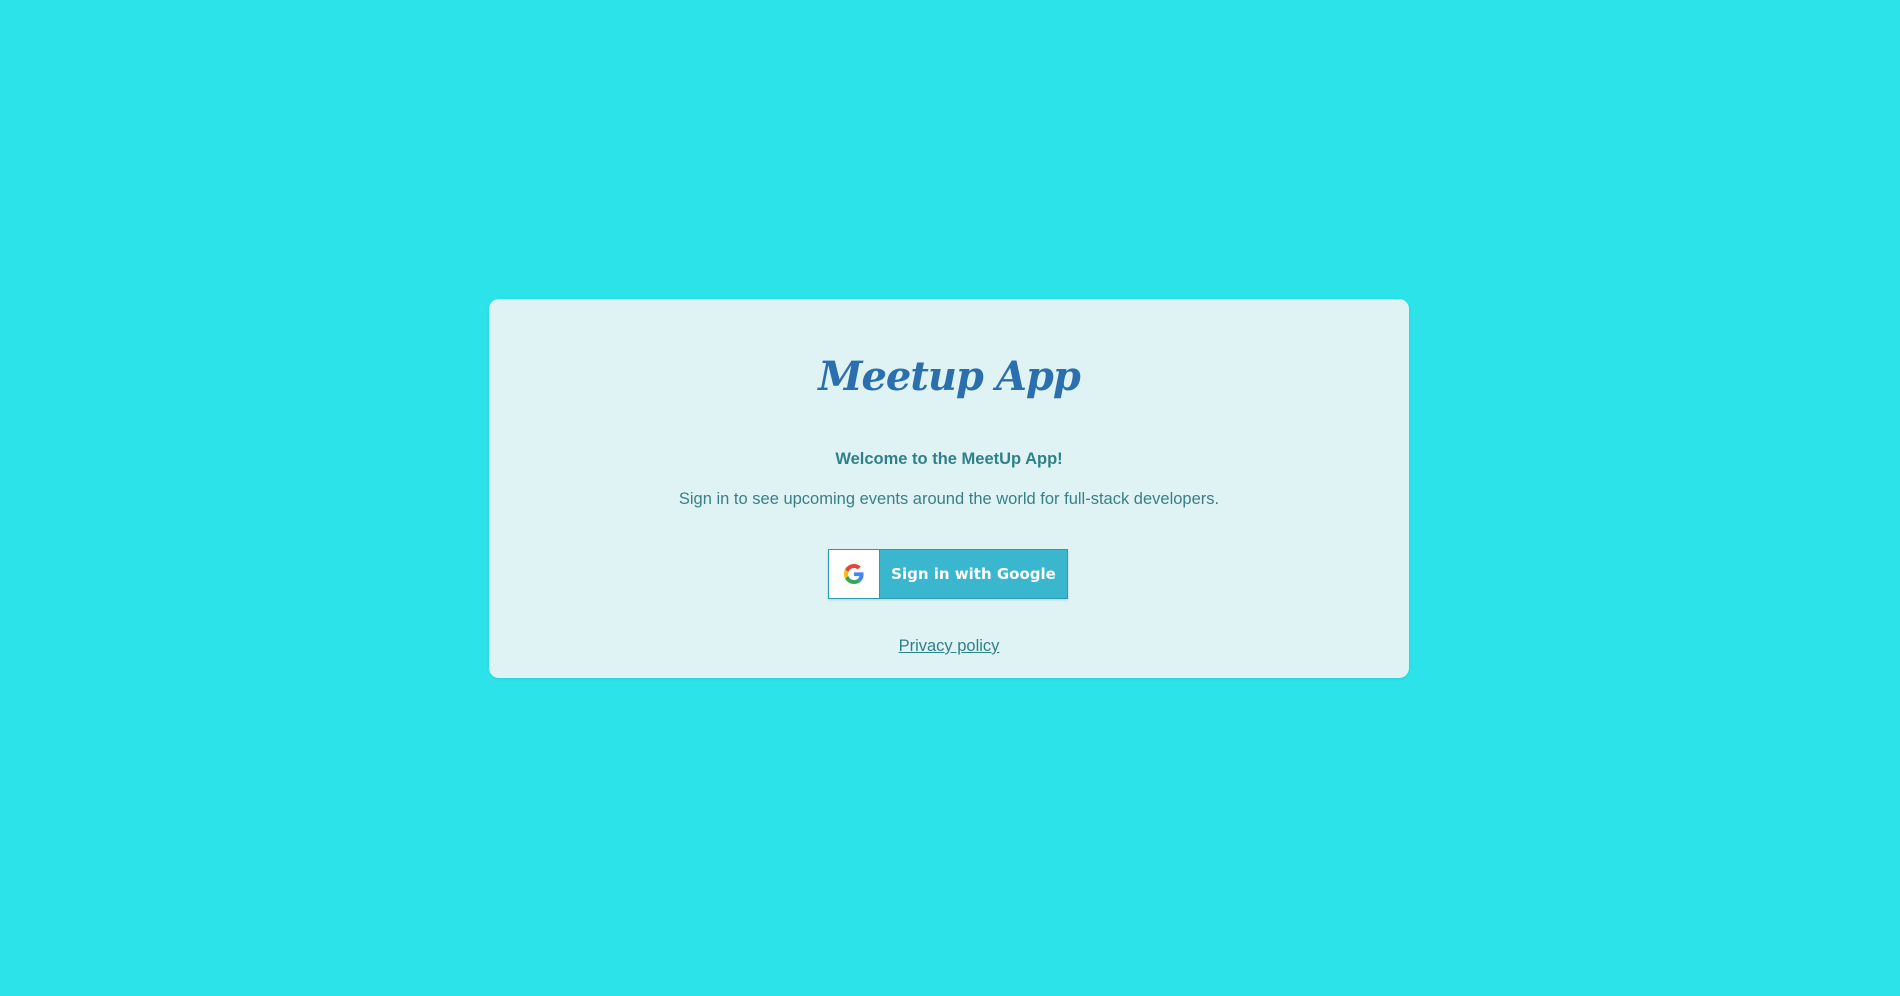 The image size is (1900, 996). I want to click on google-sign-in-label: Sign in with Google, so click(973, 574).